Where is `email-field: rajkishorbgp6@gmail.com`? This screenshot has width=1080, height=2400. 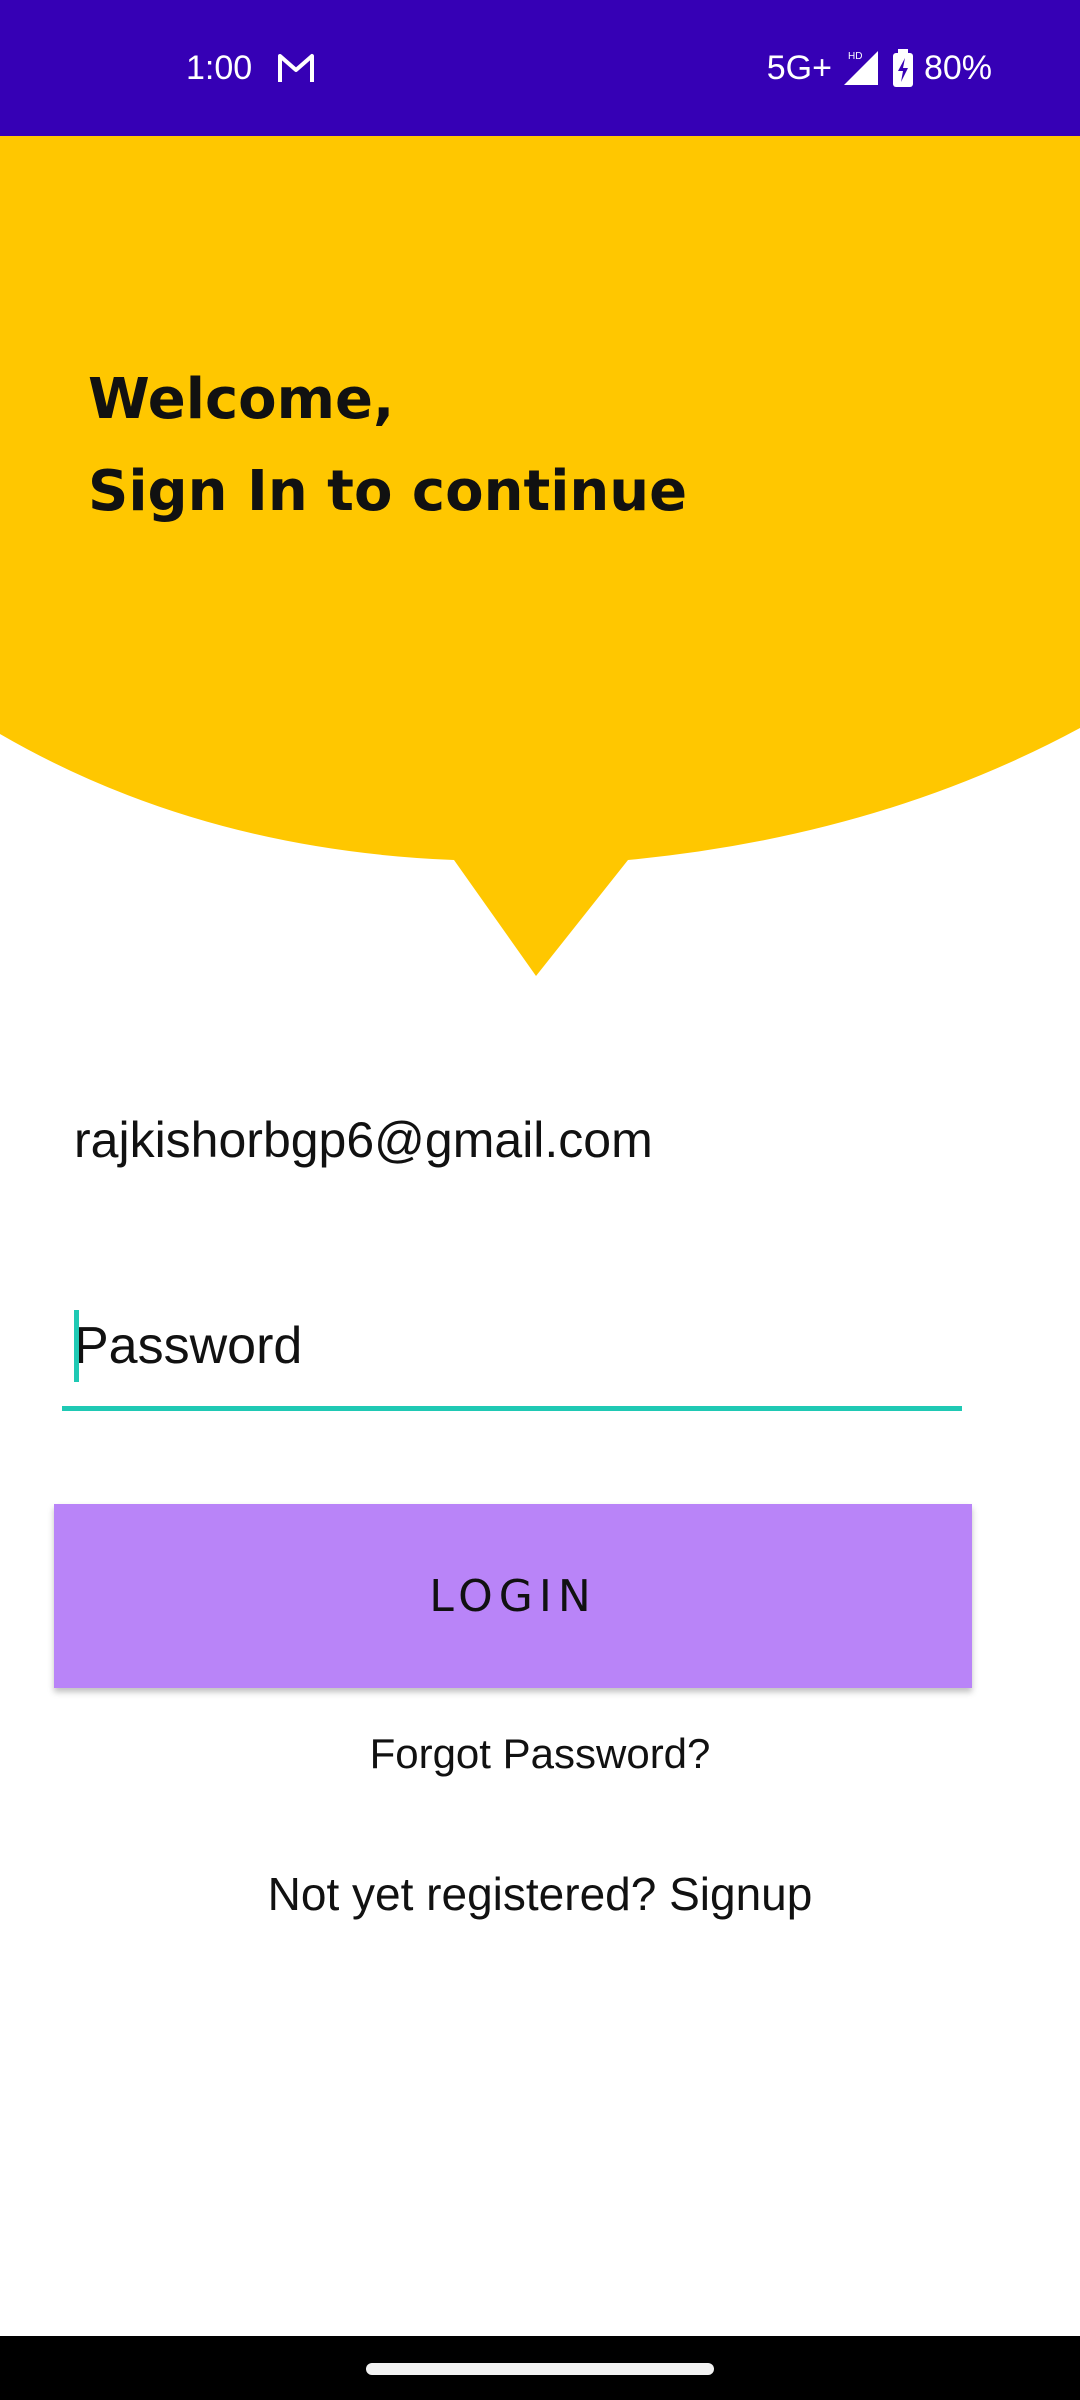 email-field: rajkishorbgp6@gmail.com is located at coordinates (514, 1140).